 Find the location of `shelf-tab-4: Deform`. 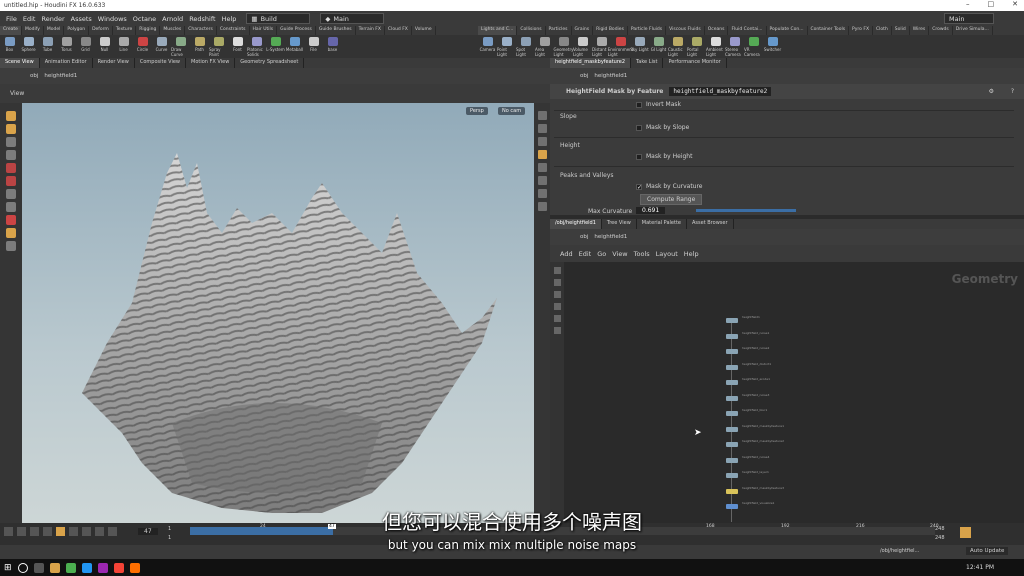

shelf-tab-4: Deform is located at coordinates (101, 30).